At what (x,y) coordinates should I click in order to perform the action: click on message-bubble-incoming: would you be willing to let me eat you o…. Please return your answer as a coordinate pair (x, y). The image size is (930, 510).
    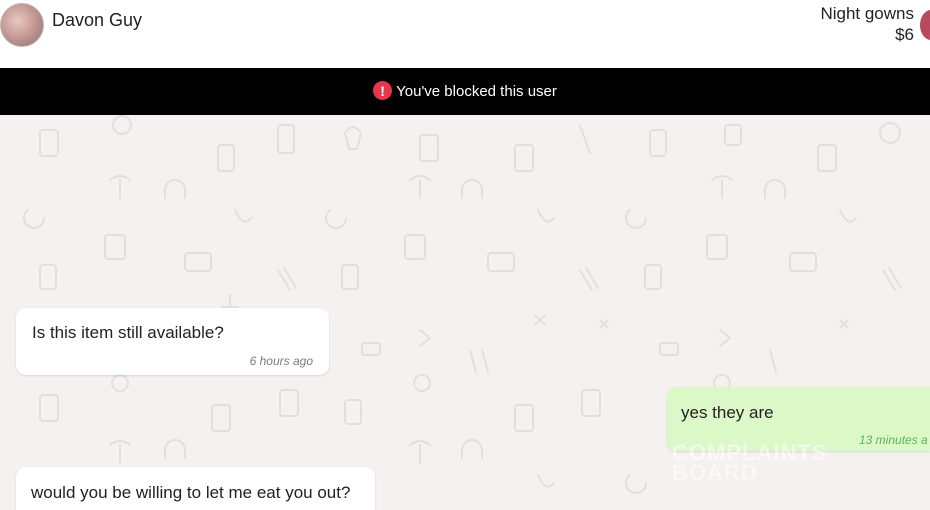
    Looking at the image, I should click on (195, 488).